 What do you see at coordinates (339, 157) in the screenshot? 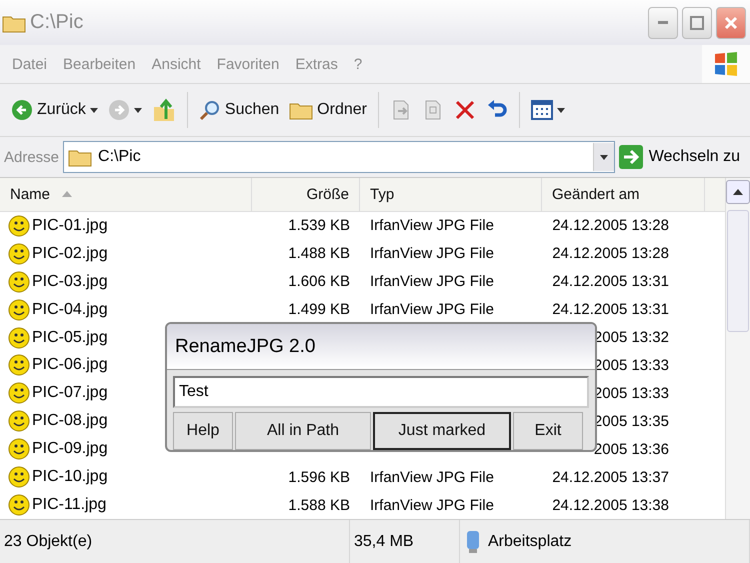
I see `address-field: C:\Pic` at bounding box center [339, 157].